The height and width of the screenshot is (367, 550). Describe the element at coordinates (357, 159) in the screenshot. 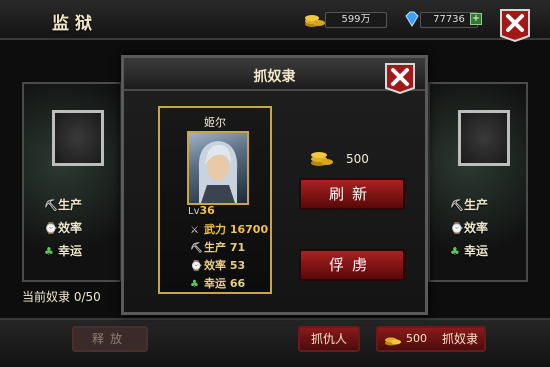

I see `refresh-cost: 500` at that location.